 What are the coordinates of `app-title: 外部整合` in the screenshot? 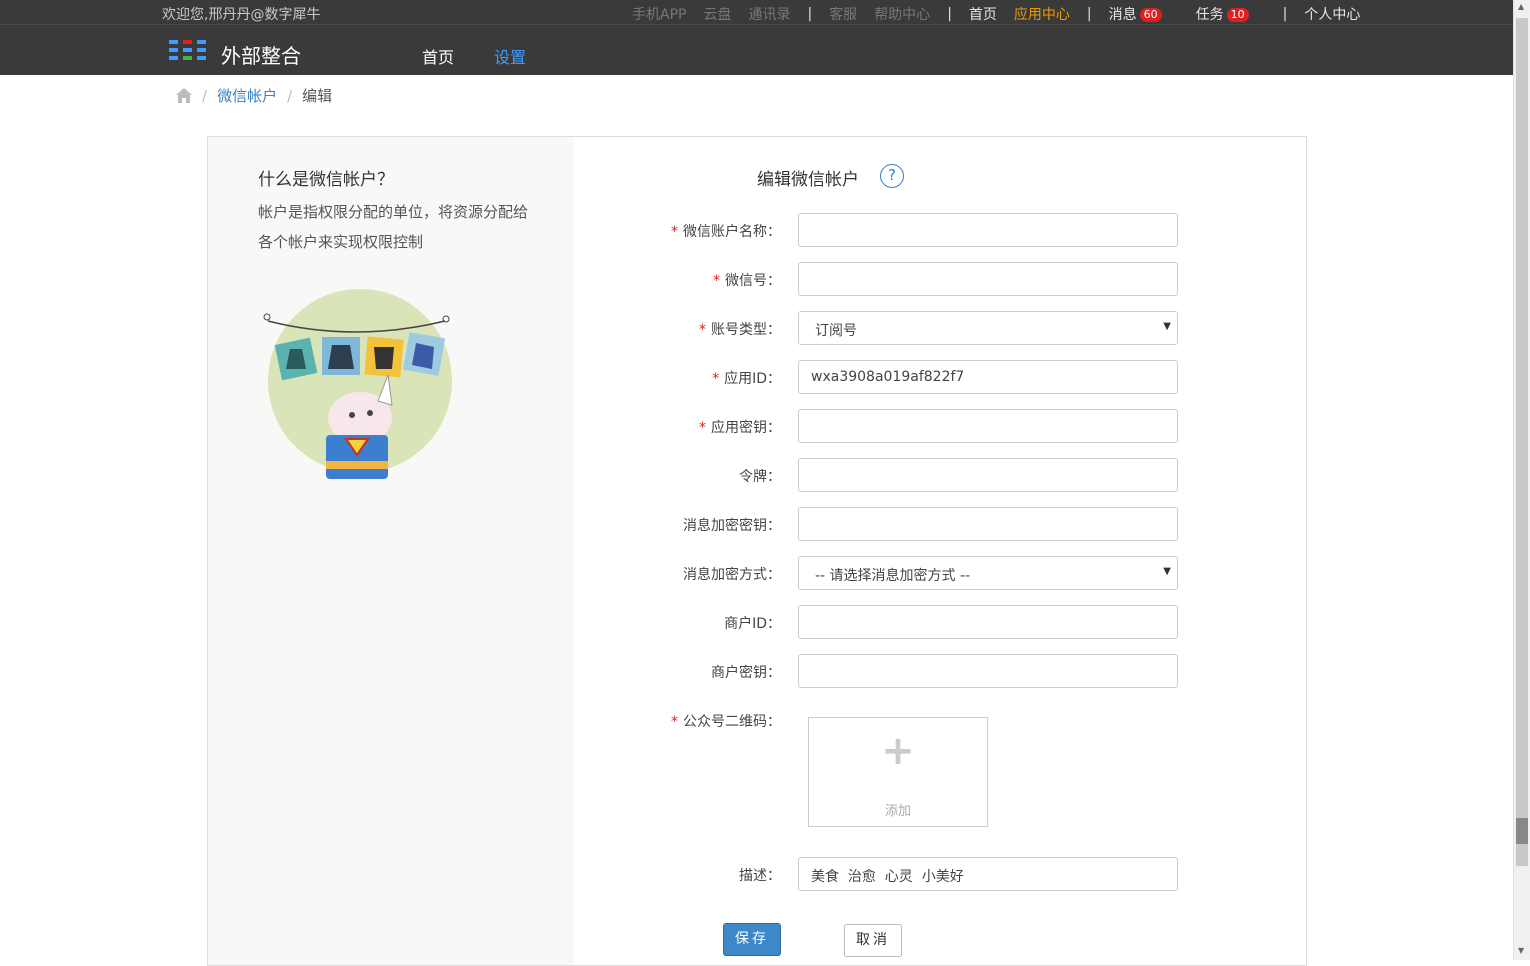 It's located at (261, 56).